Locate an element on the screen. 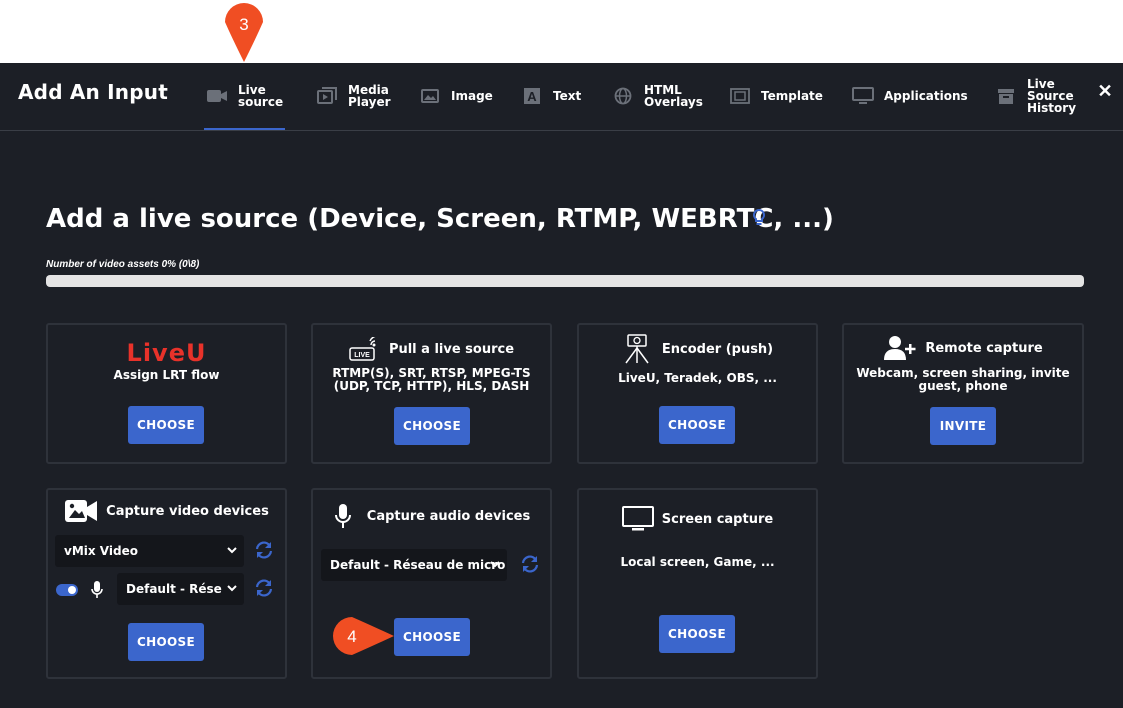 The width and height of the screenshot is (1123, 708). tab-label: Text is located at coordinates (567, 96).